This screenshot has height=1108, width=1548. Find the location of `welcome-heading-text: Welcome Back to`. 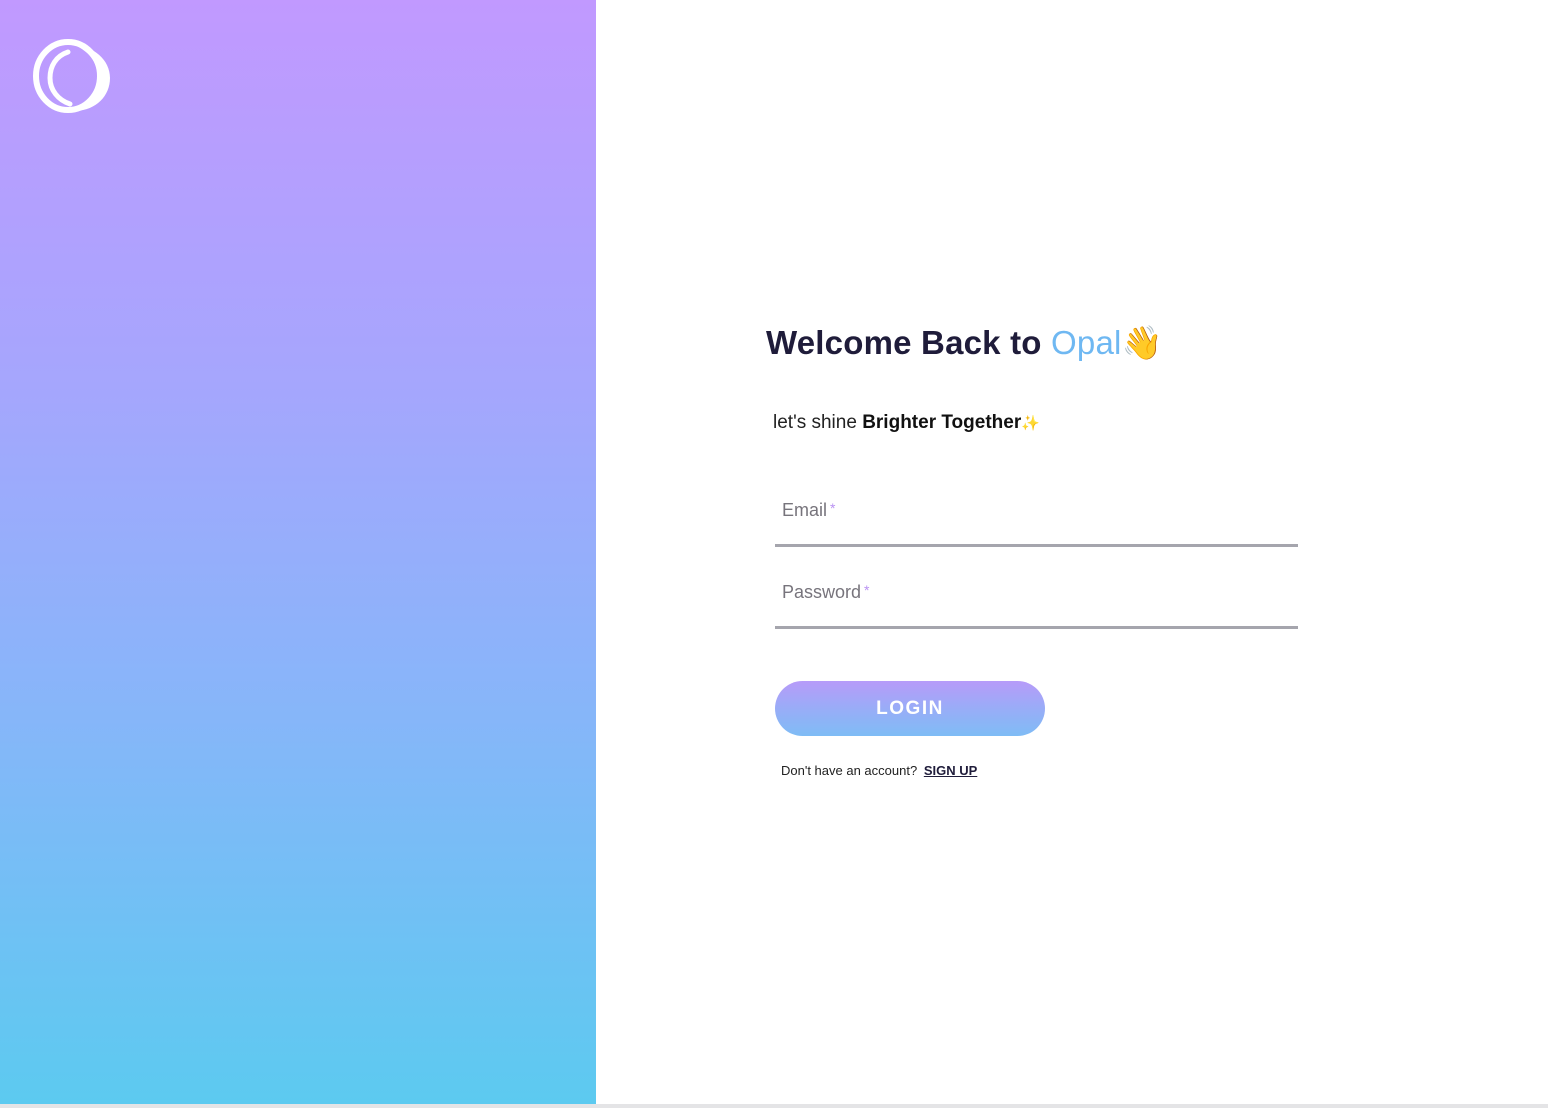

welcome-heading-text: Welcome Back to is located at coordinates (909, 342).